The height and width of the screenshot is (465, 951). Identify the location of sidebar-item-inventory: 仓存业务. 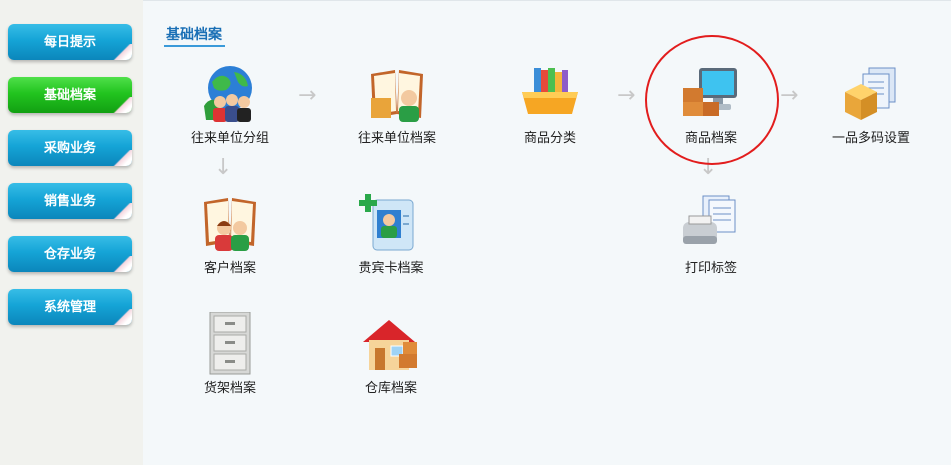
(70, 254).